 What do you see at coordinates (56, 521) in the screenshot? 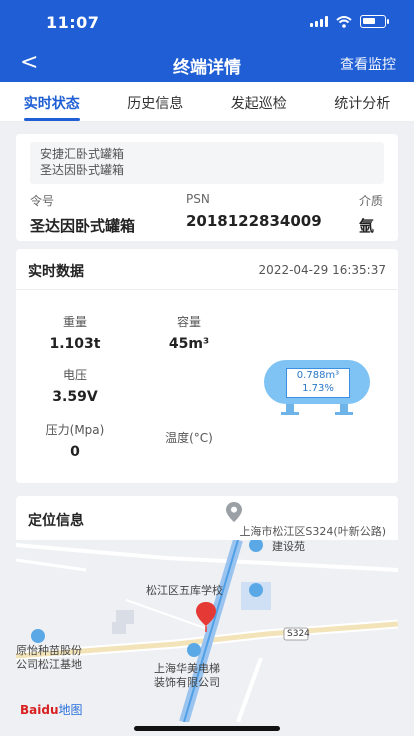
I see `location-title: 定位信息` at bounding box center [56, 521].